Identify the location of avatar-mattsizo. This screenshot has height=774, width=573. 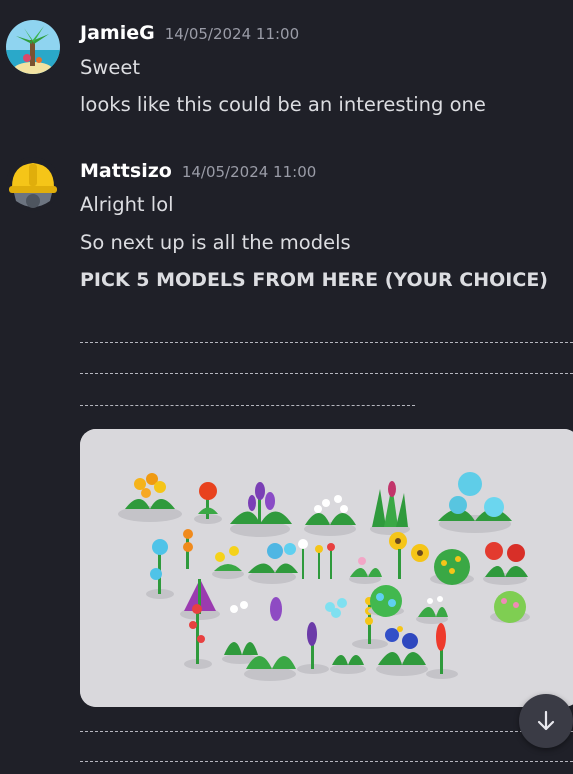
(33, 184).